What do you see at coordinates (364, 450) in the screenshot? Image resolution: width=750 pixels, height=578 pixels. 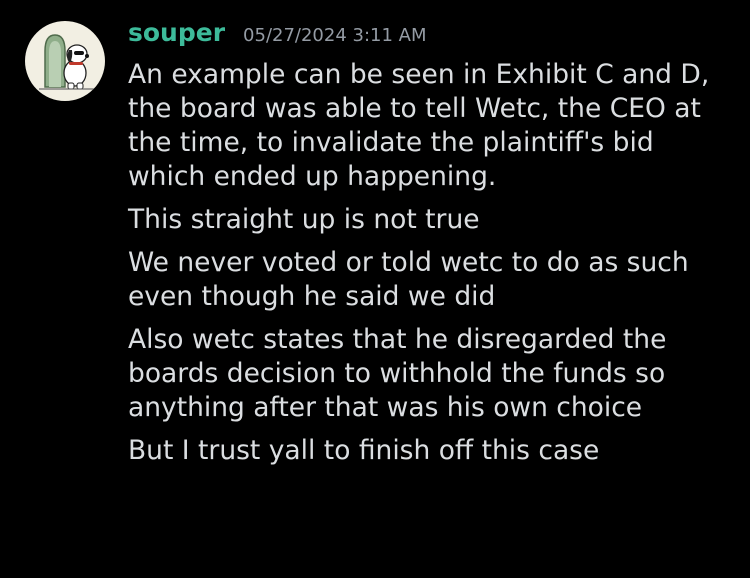 I see `message-line: But I trust yall to finish off this case` at bounding box center [364, 450].